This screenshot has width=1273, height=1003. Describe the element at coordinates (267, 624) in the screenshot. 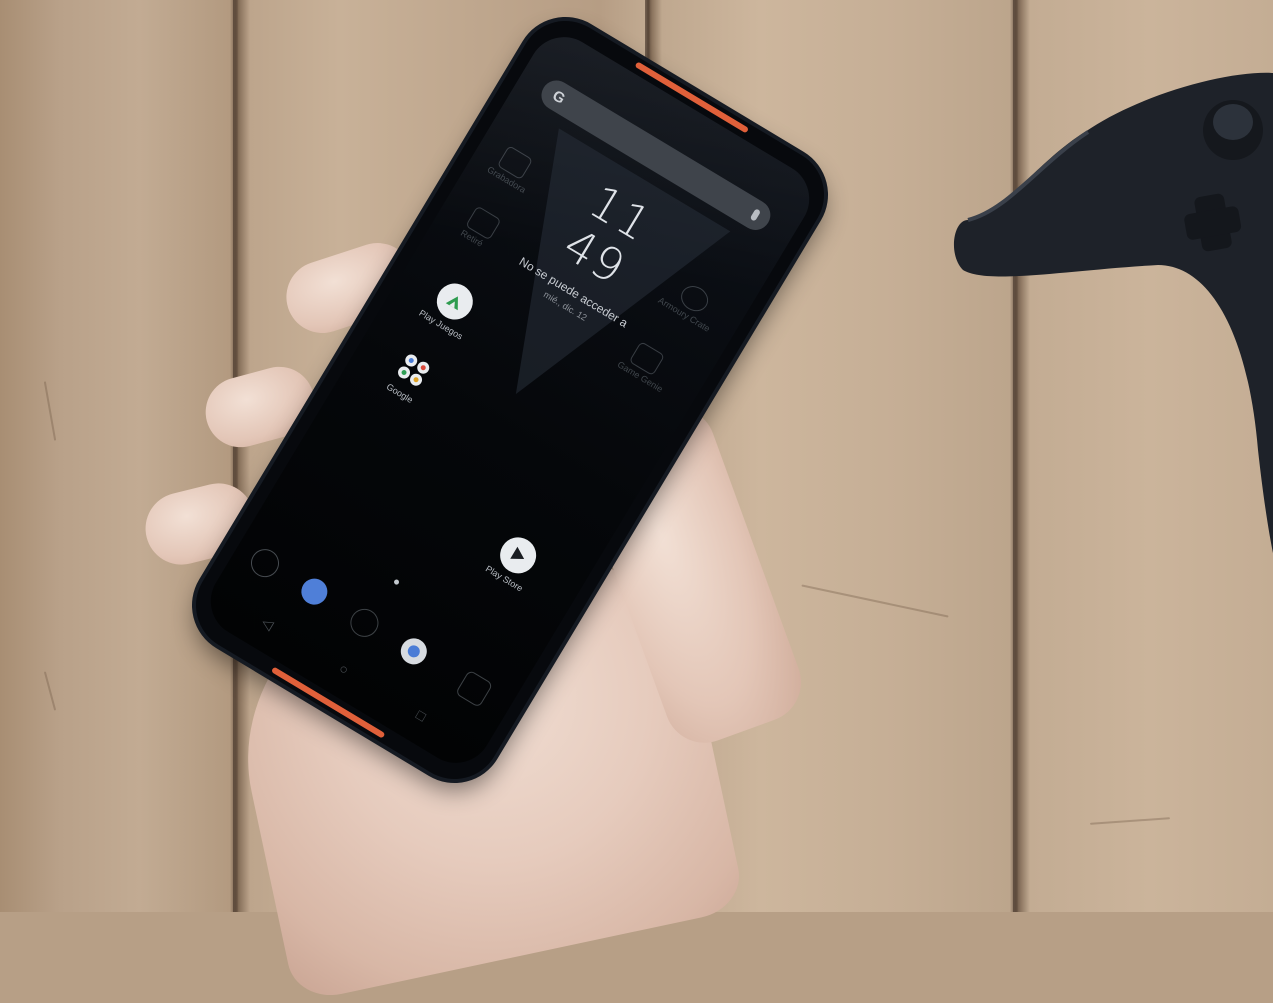

I see `back-icon: ◁` at that location.